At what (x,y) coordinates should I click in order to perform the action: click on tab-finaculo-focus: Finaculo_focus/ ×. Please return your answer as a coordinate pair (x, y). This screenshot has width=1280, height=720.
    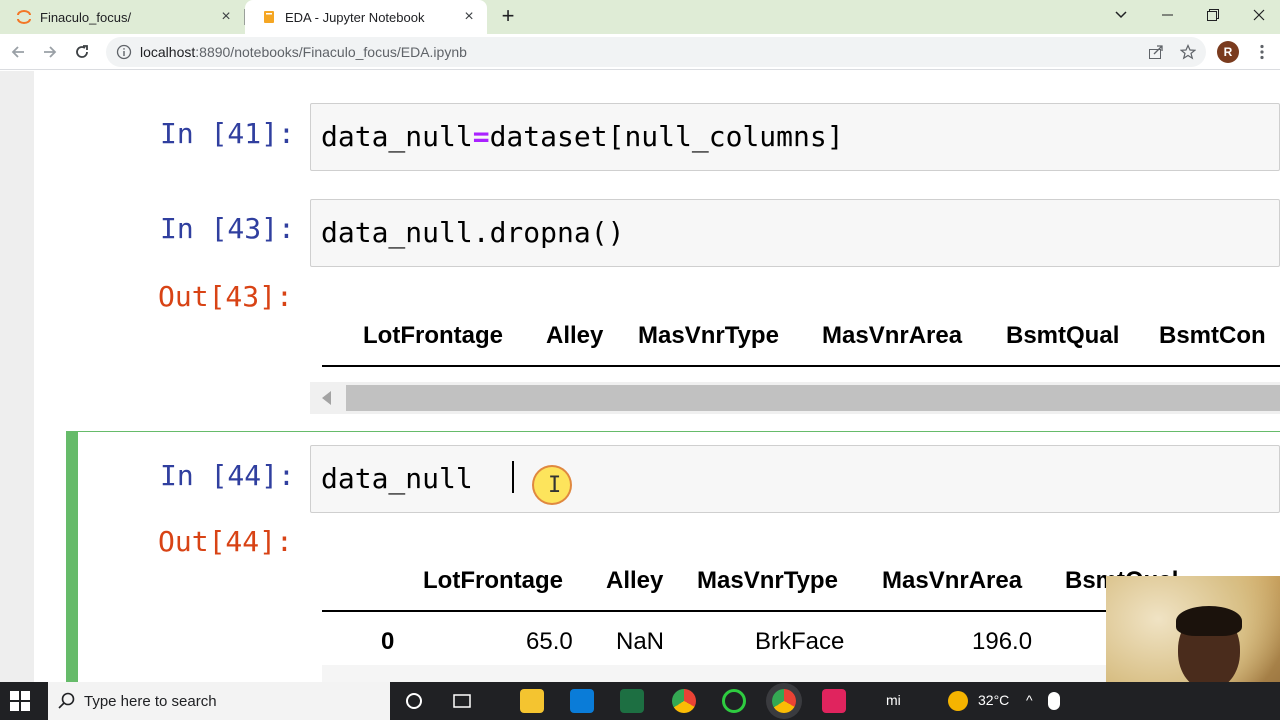
    Looking at the image, I should click on (122, 17).